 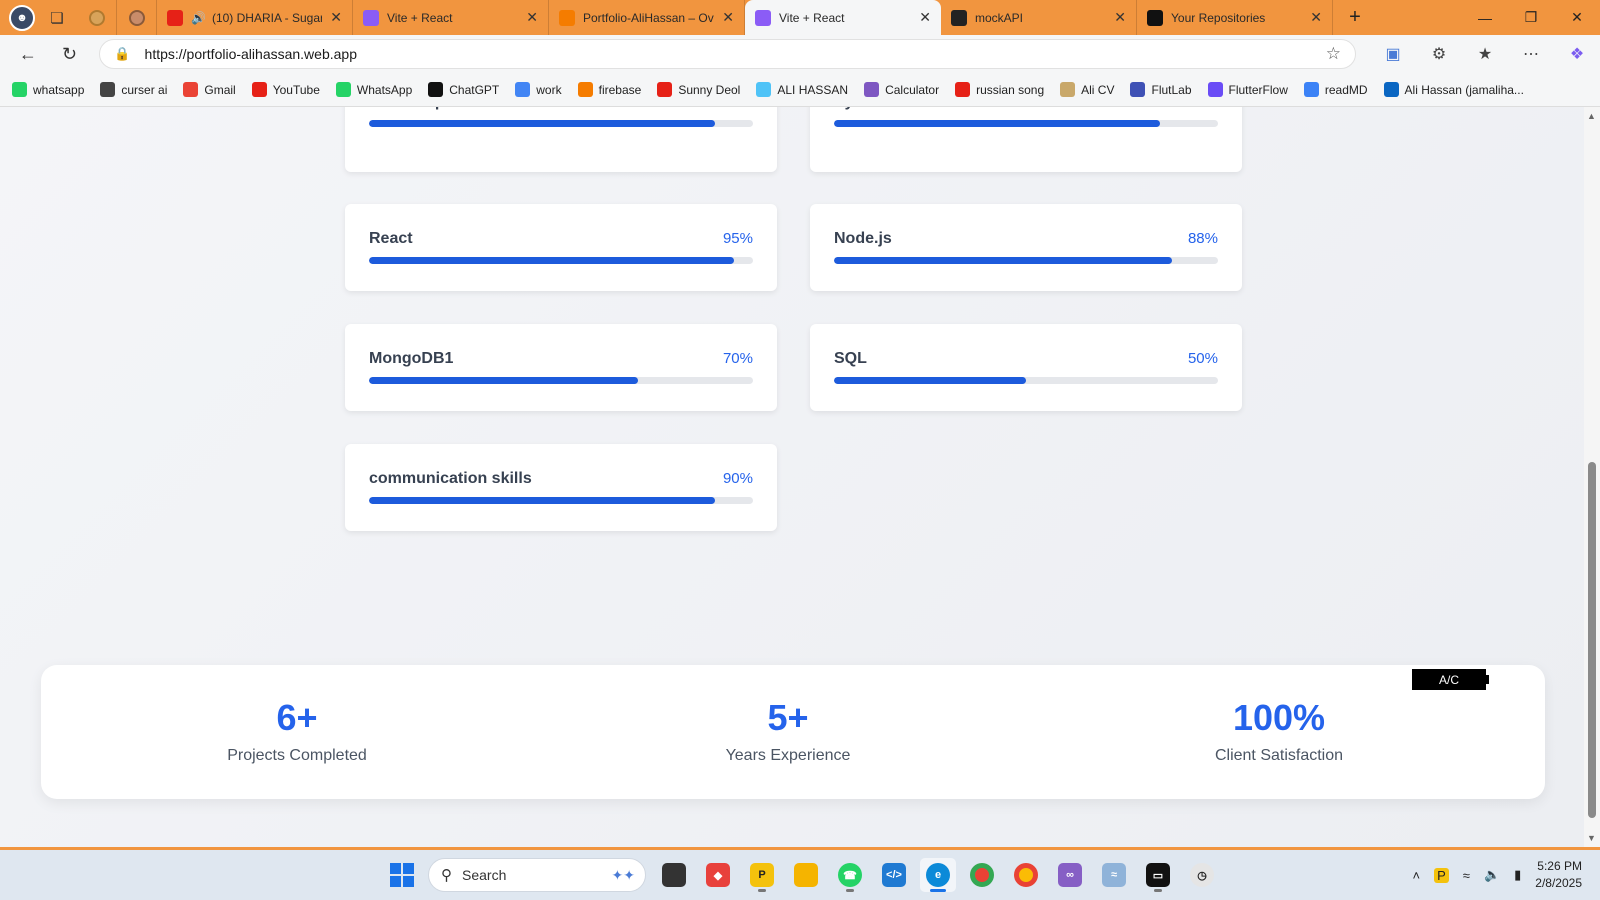 I want to click on bookmark-item: Ali CV, so click(x=1087, y=89).